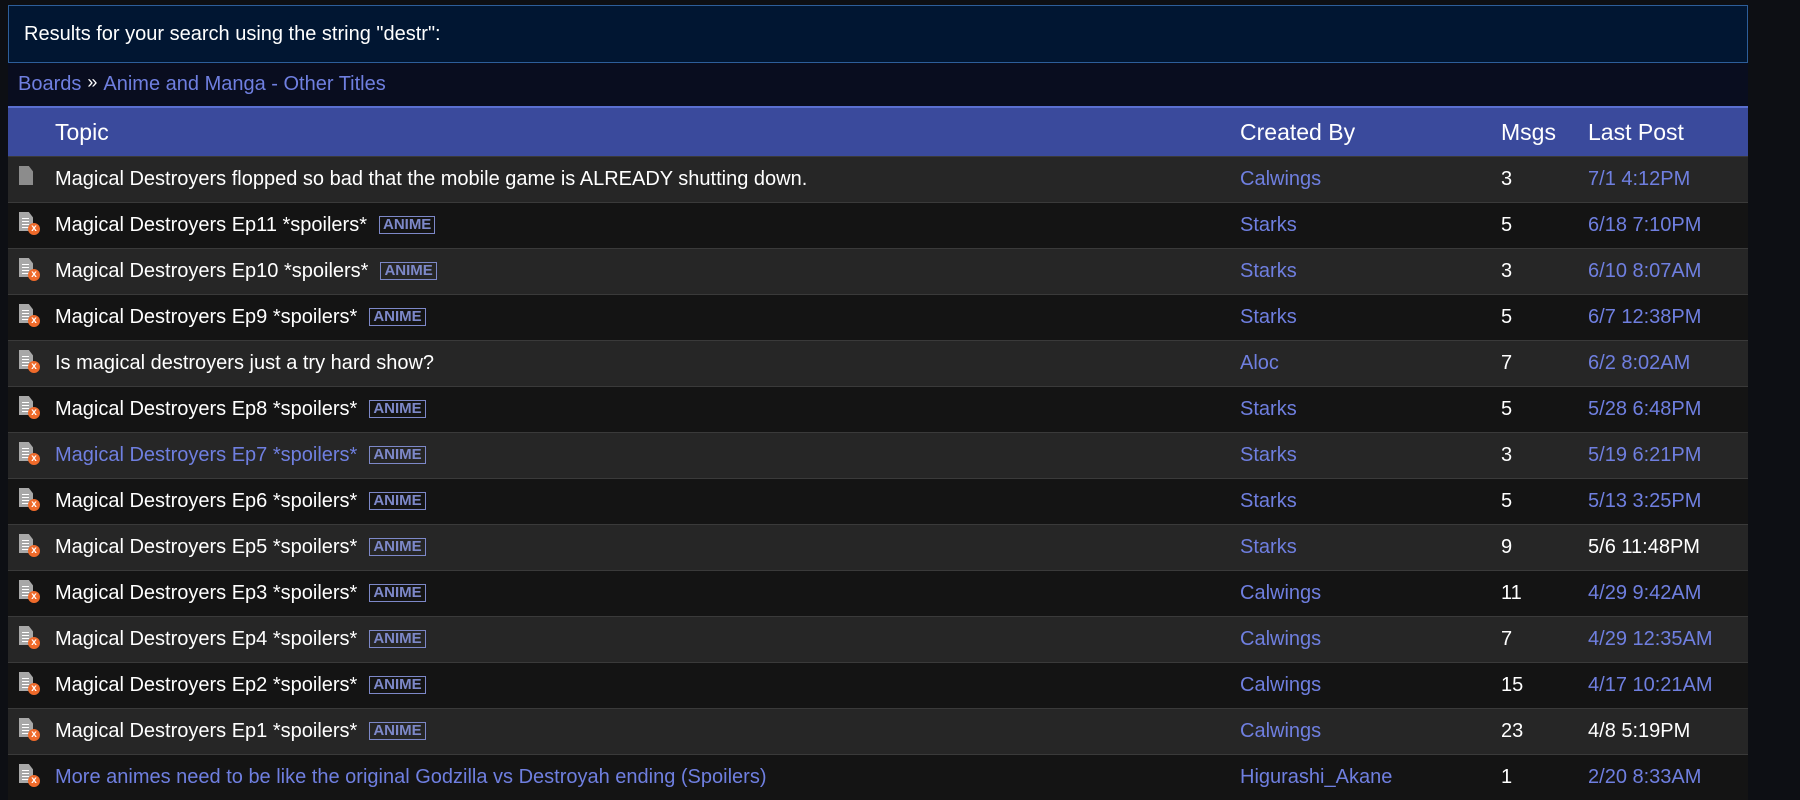 The width and height of the screenshot is (1800, 800). What do you see at coordinates (1644, 409) in the screenshot?
I see `last-post-link: 5/28 6:48PM` at bounding box center [1644, 409].